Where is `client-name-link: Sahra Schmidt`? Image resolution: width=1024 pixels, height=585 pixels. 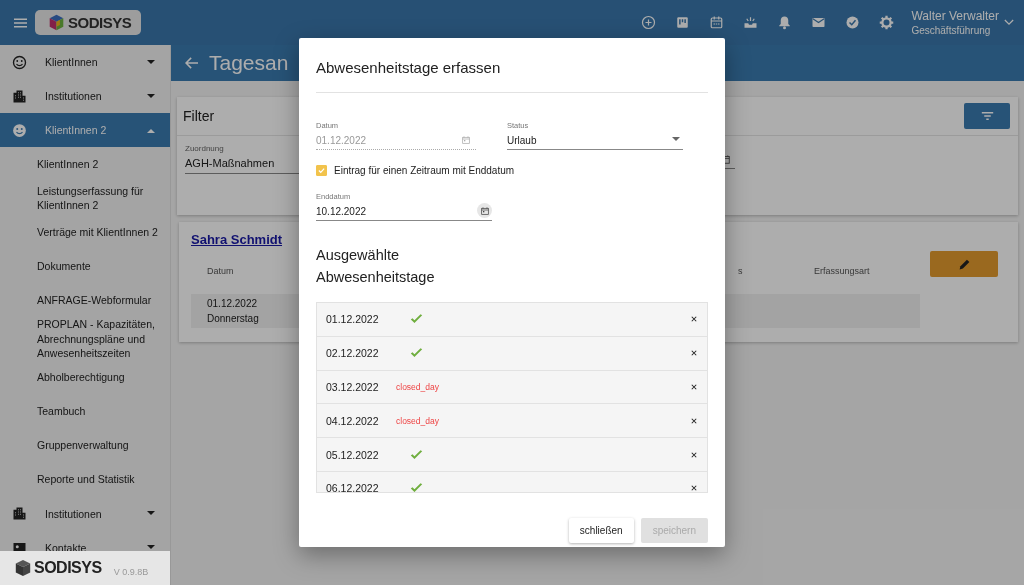
client-name-link: Sahra Schmidt is located at coordinates (237, 239).